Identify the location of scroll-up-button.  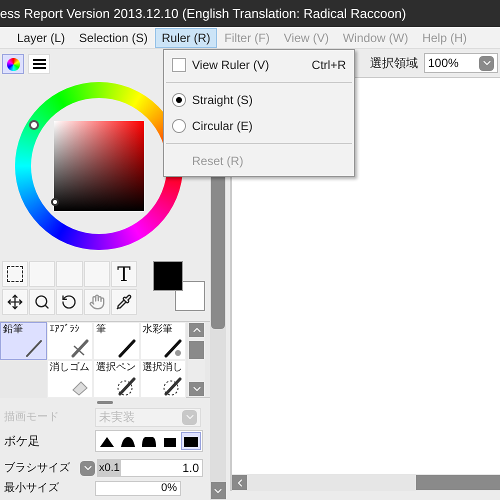
(196, 330).